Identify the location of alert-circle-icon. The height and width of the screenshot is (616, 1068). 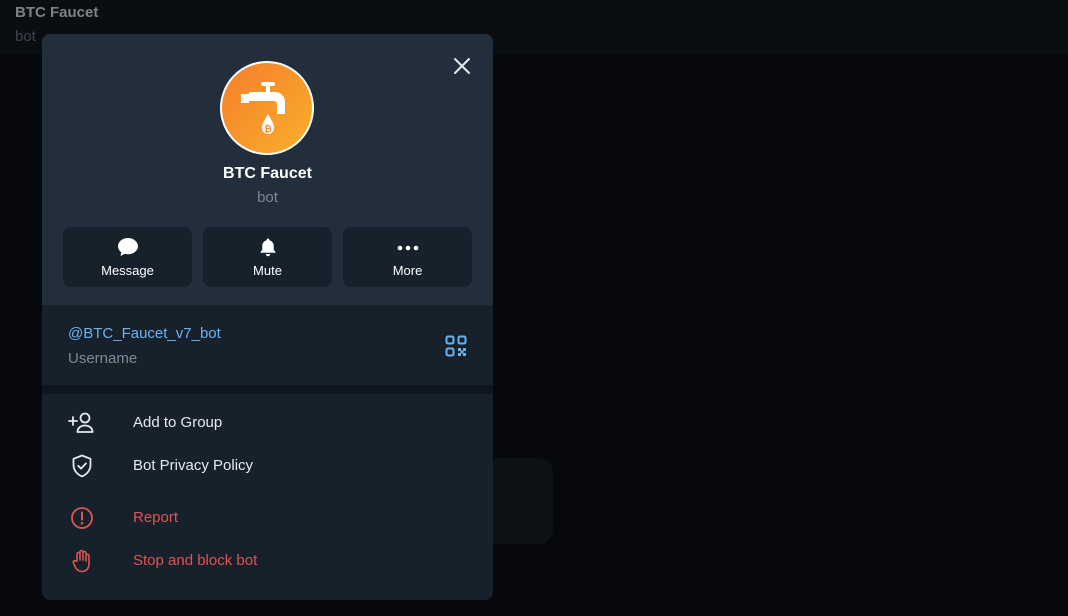
(82, 518).